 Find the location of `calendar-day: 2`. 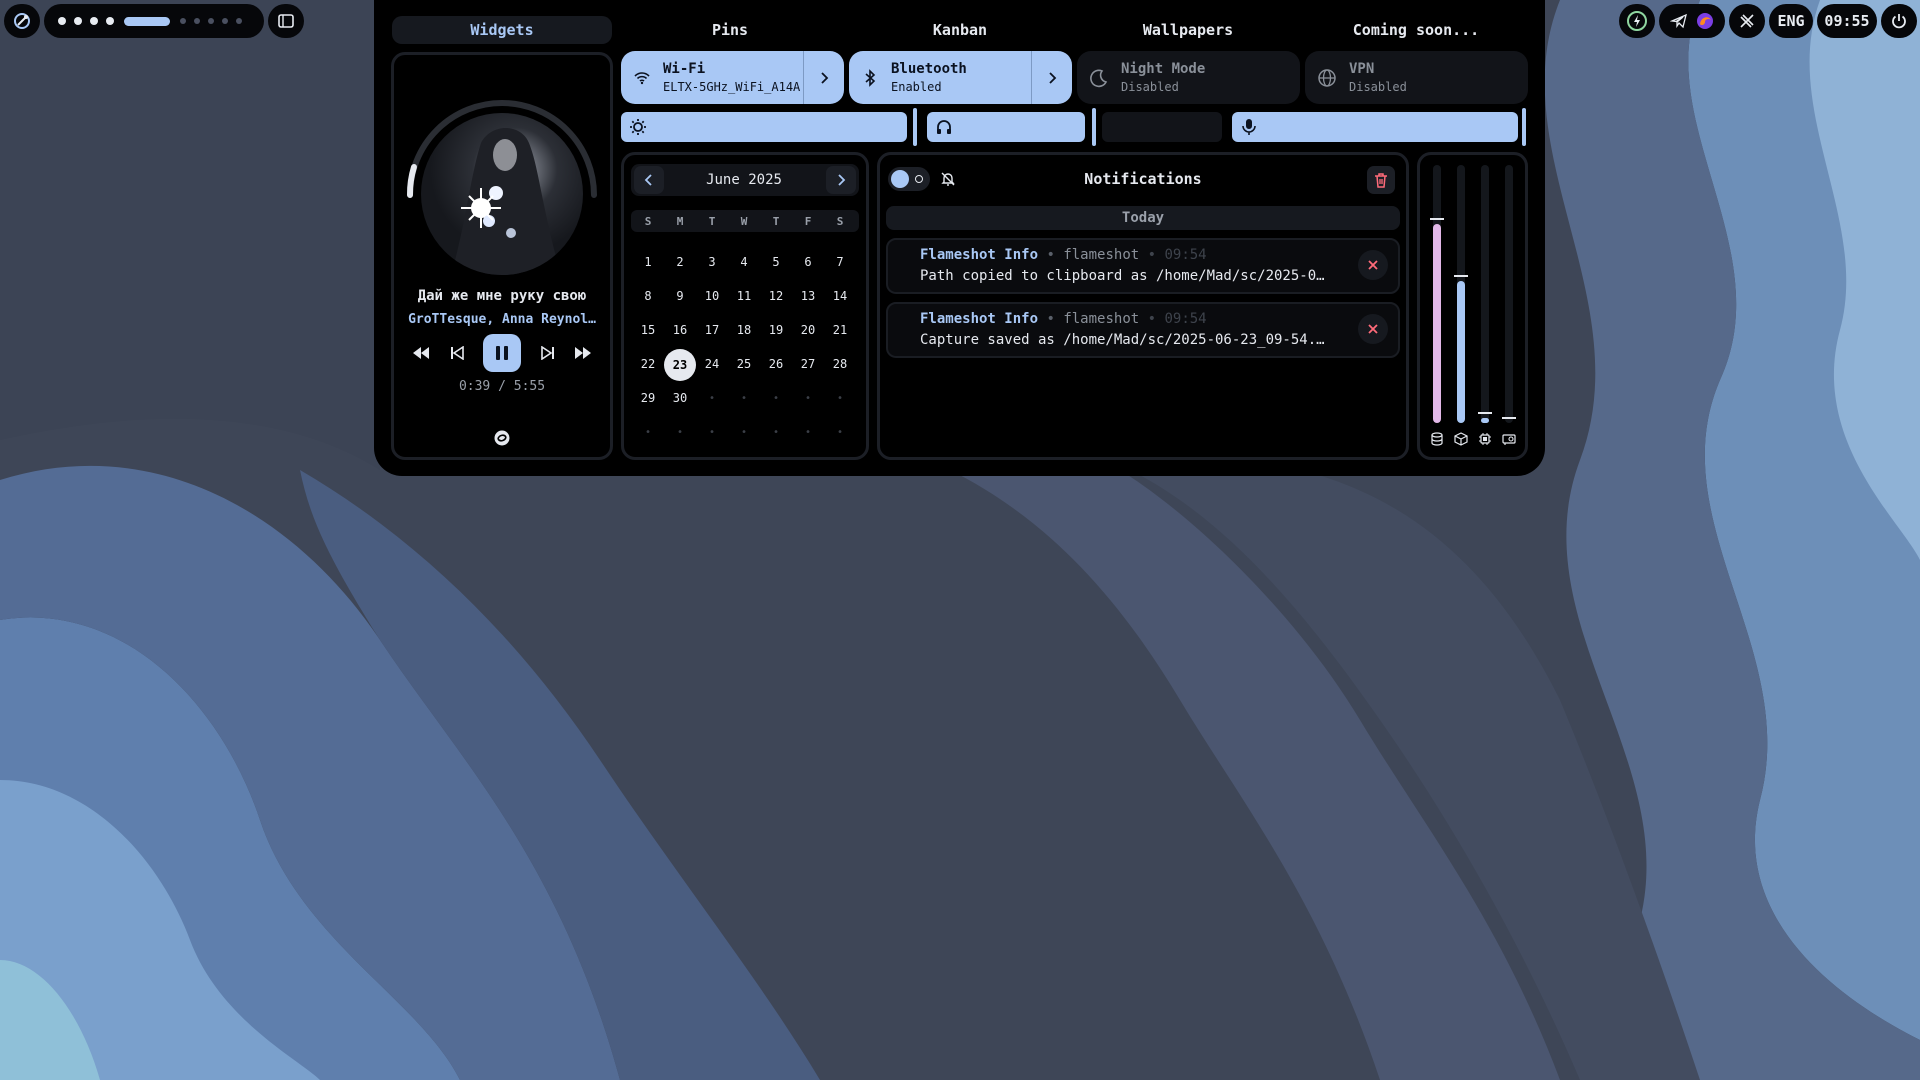

calendar-day: 2 is located at coordinates (680, 262).